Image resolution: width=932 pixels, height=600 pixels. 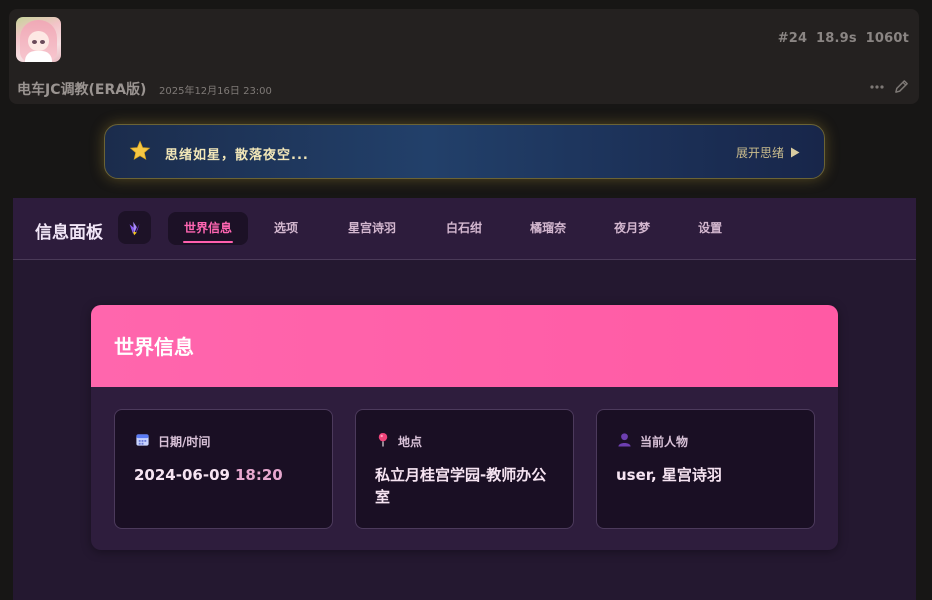 I want to click on message-stats: #24 18.9s 1060t, so click(x=841, y=38).